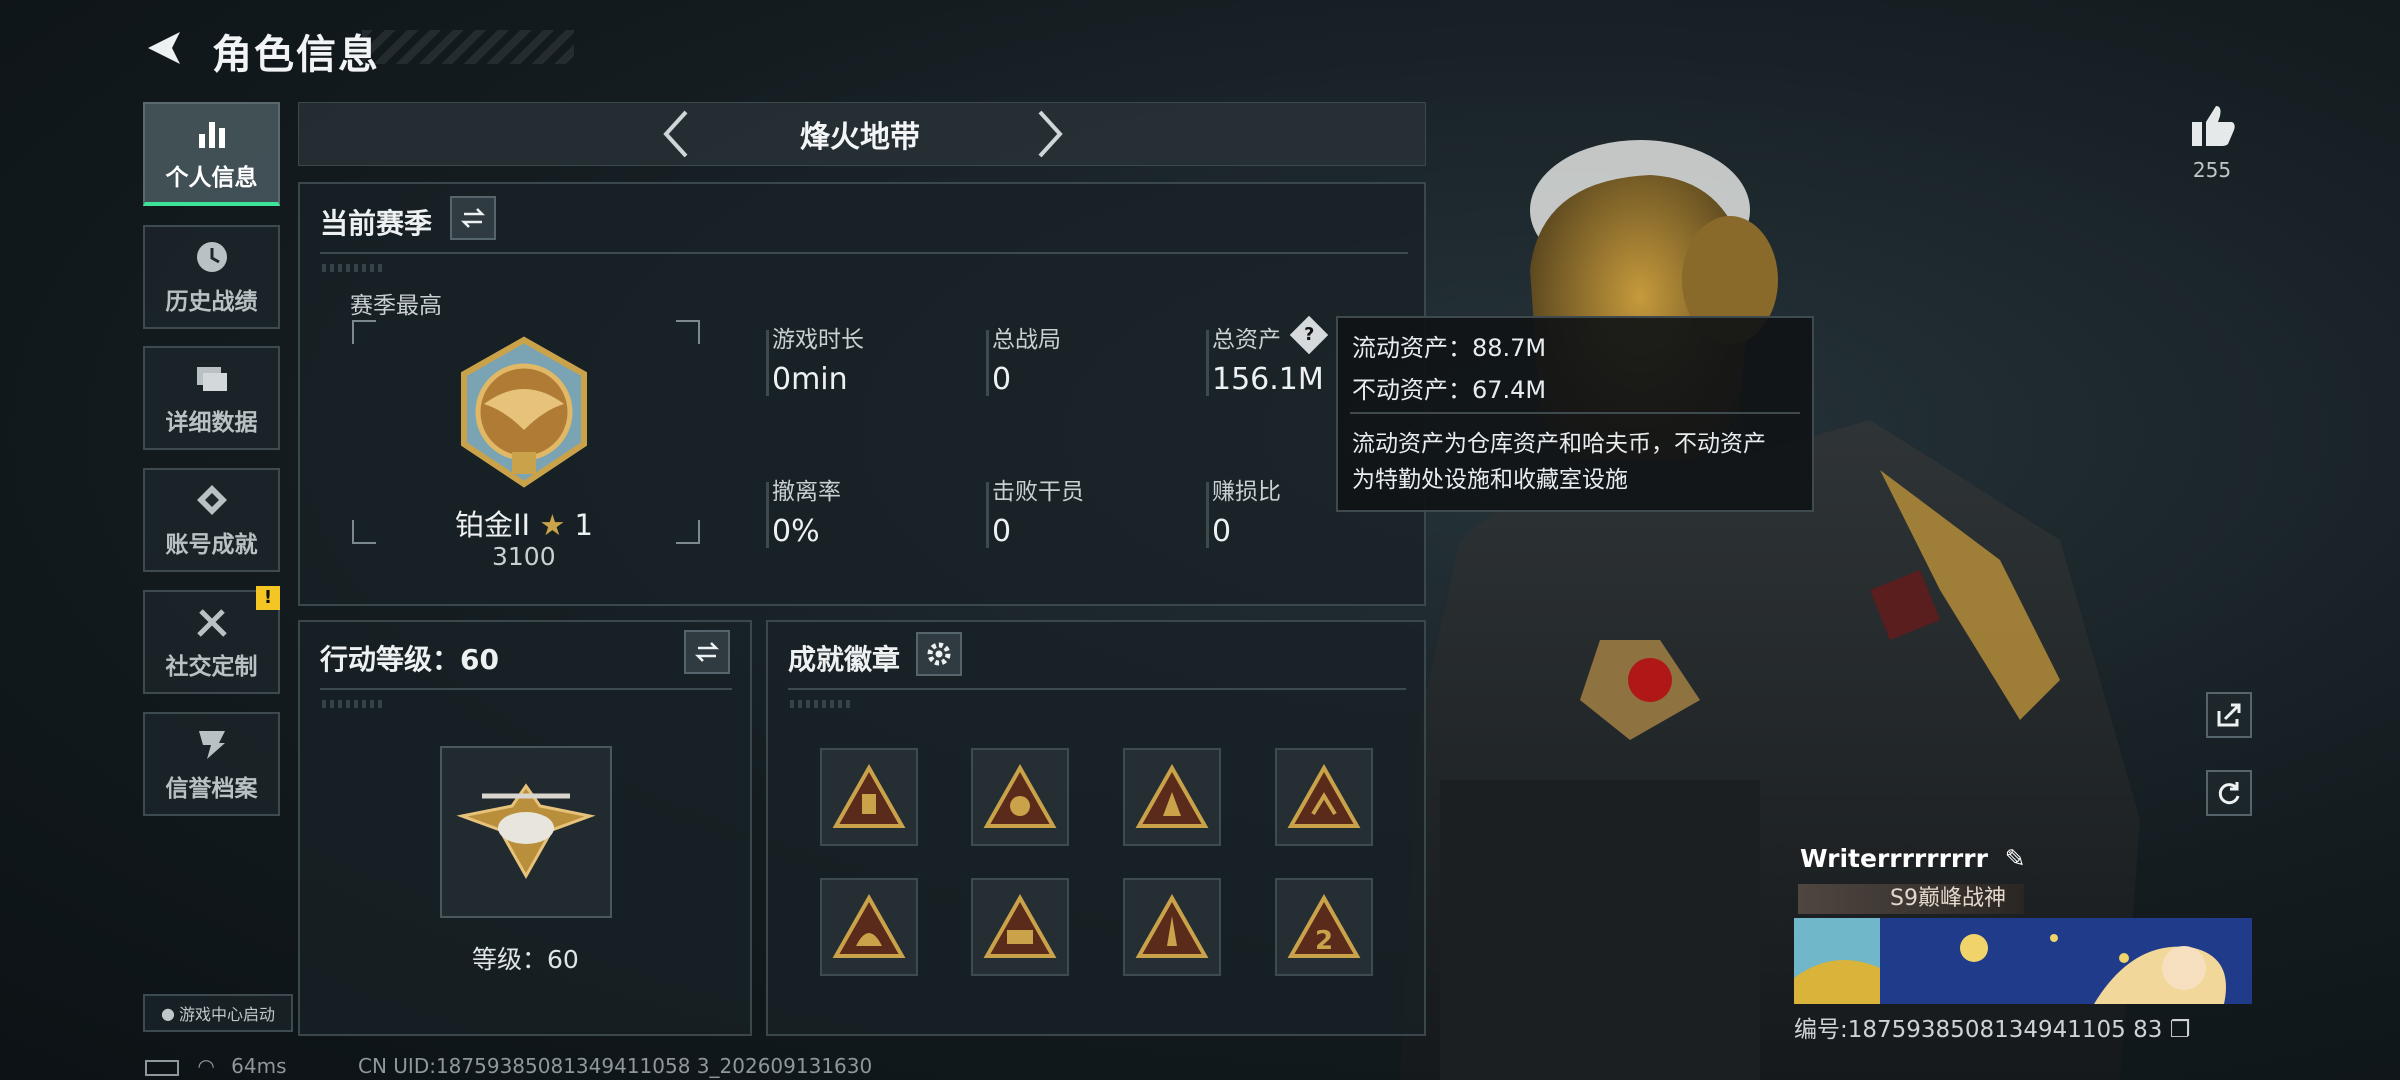 This screenshot has width=2400, height=1080. What do you see at coordinates (376, 223) in the screenshot?
I see `season-title: 当前赛季` at bounding box center [376, 223].